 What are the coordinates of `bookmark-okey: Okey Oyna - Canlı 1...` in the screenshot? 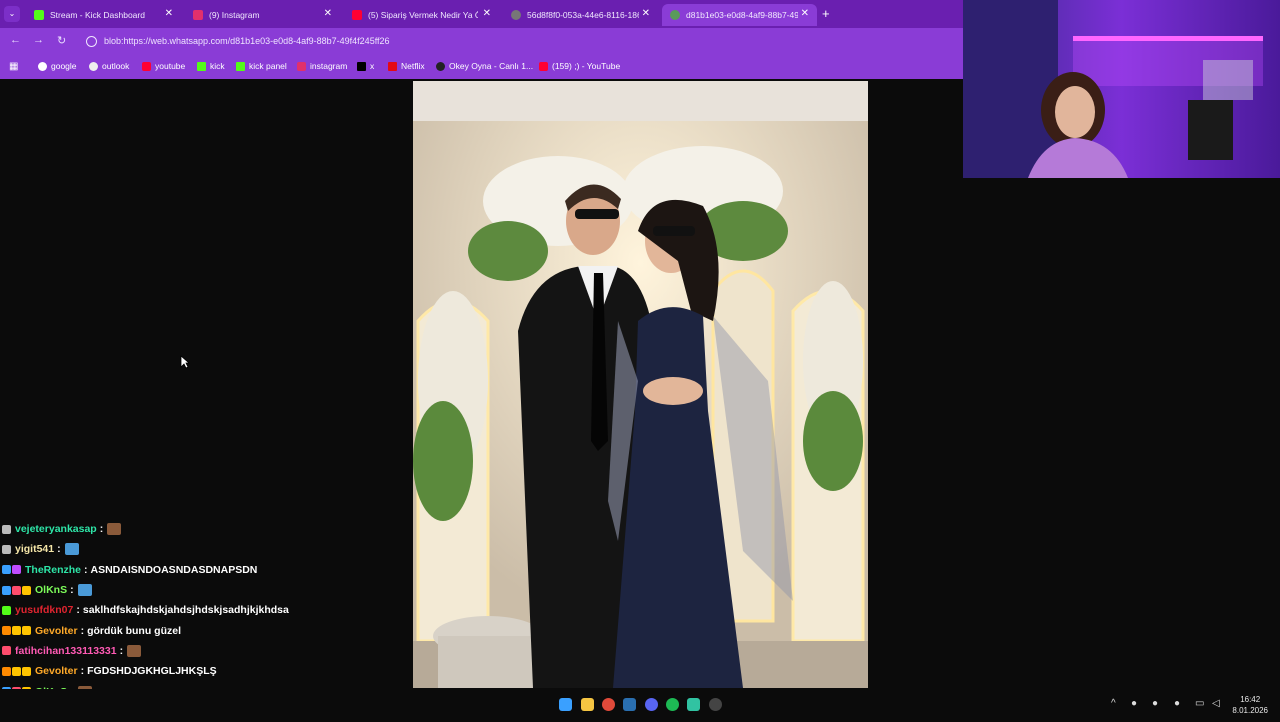 It's located at (484, 66).